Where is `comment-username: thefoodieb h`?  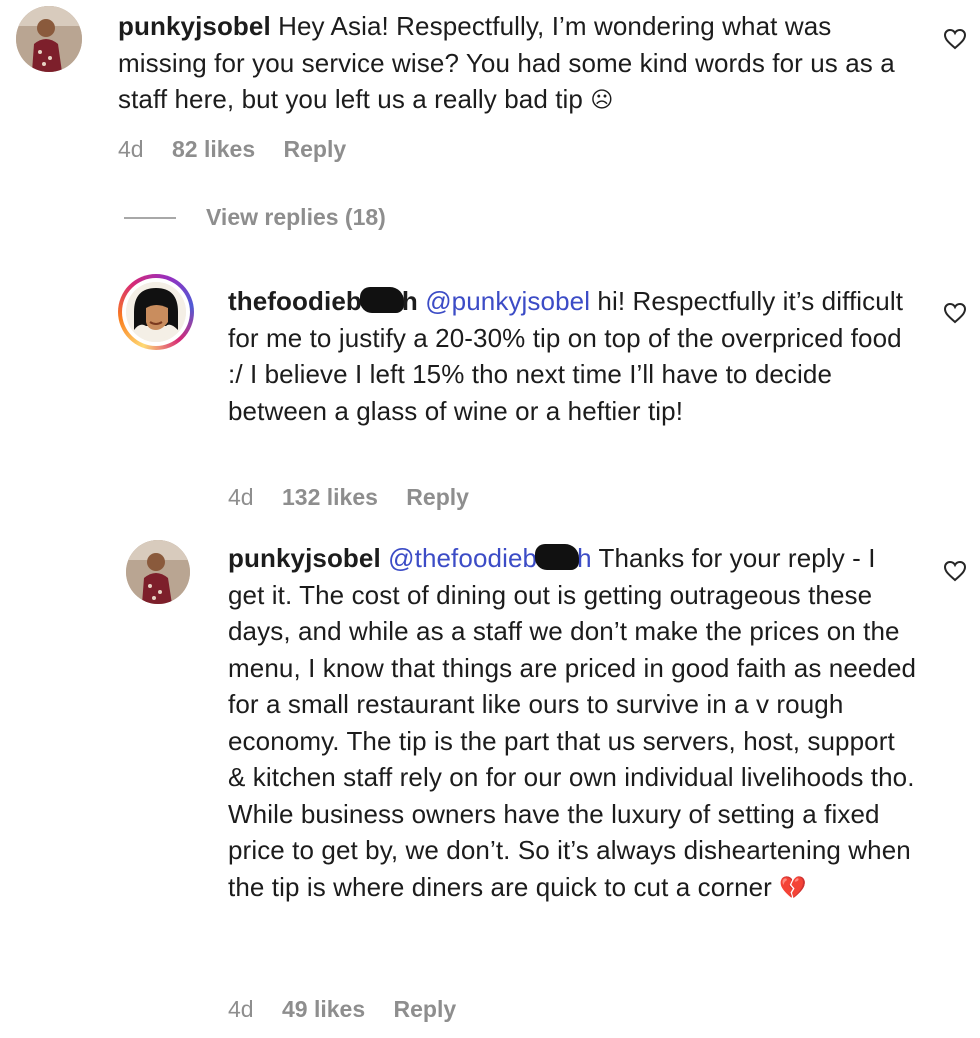
comment-username: thefoodieb h is located at coordinates (323, 301).